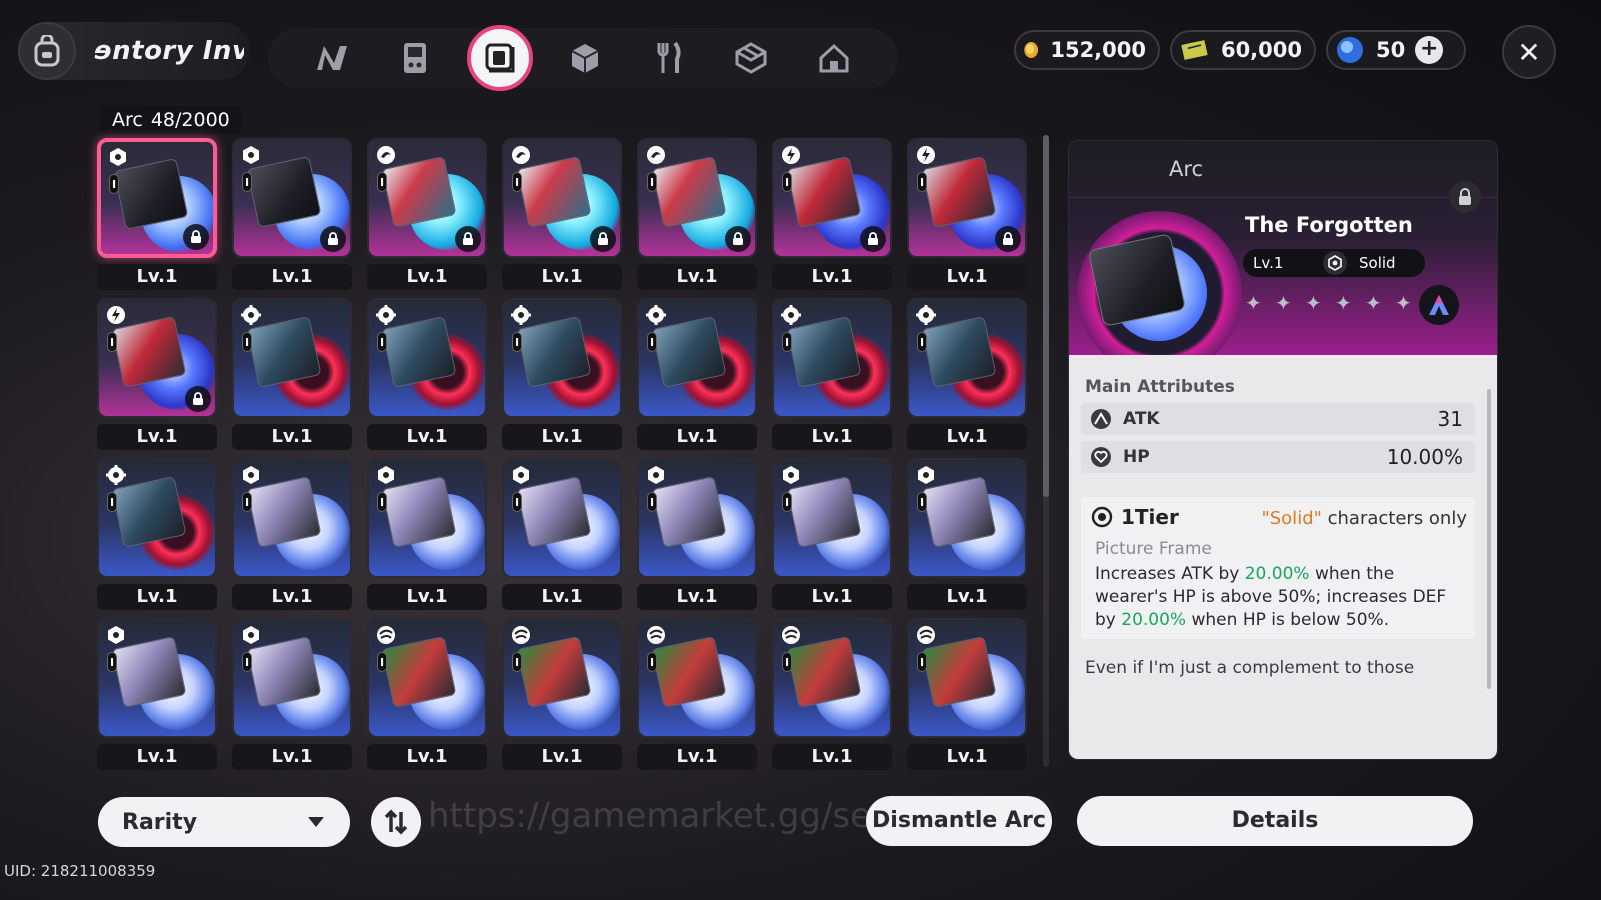 This screenshot has width=1601, height=900. Describe the element at coordinates (169, 51) in the screenshot. I see `inventory-title: ɘntory Inv` at that location.